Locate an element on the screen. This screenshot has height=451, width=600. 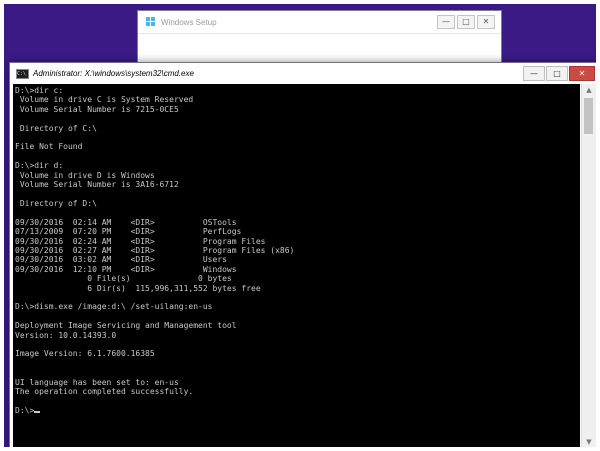
console-line: 09/30/2016 12:10 PM <DIR> Windows is located at coordinates (126, 269).